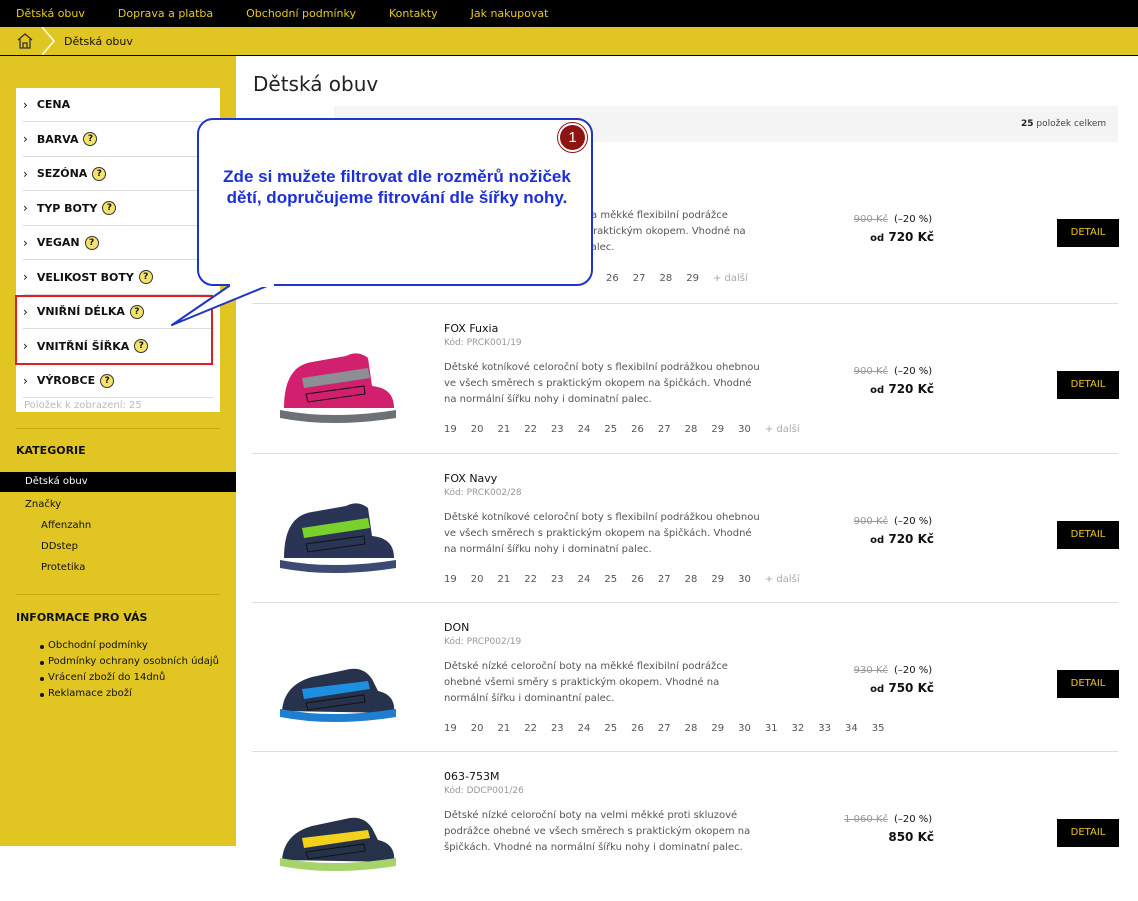 The width and height of the screenshot is (1138, 901). Describe the element at coordinates (63, 567) in the screenshot. I see `category-brand-item: Protetika` at that location.